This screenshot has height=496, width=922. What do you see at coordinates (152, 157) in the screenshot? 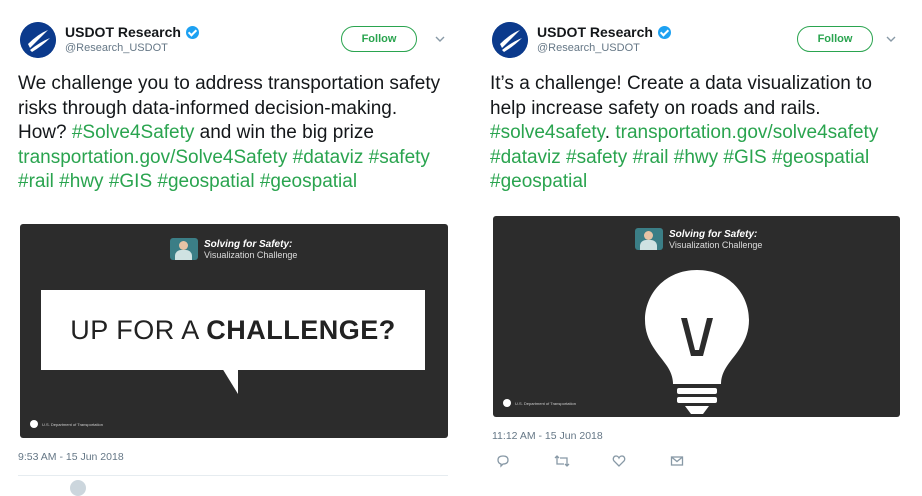
I see `url-link: transportation.gov/Solve4Safety` at bounding box center [152, 157].